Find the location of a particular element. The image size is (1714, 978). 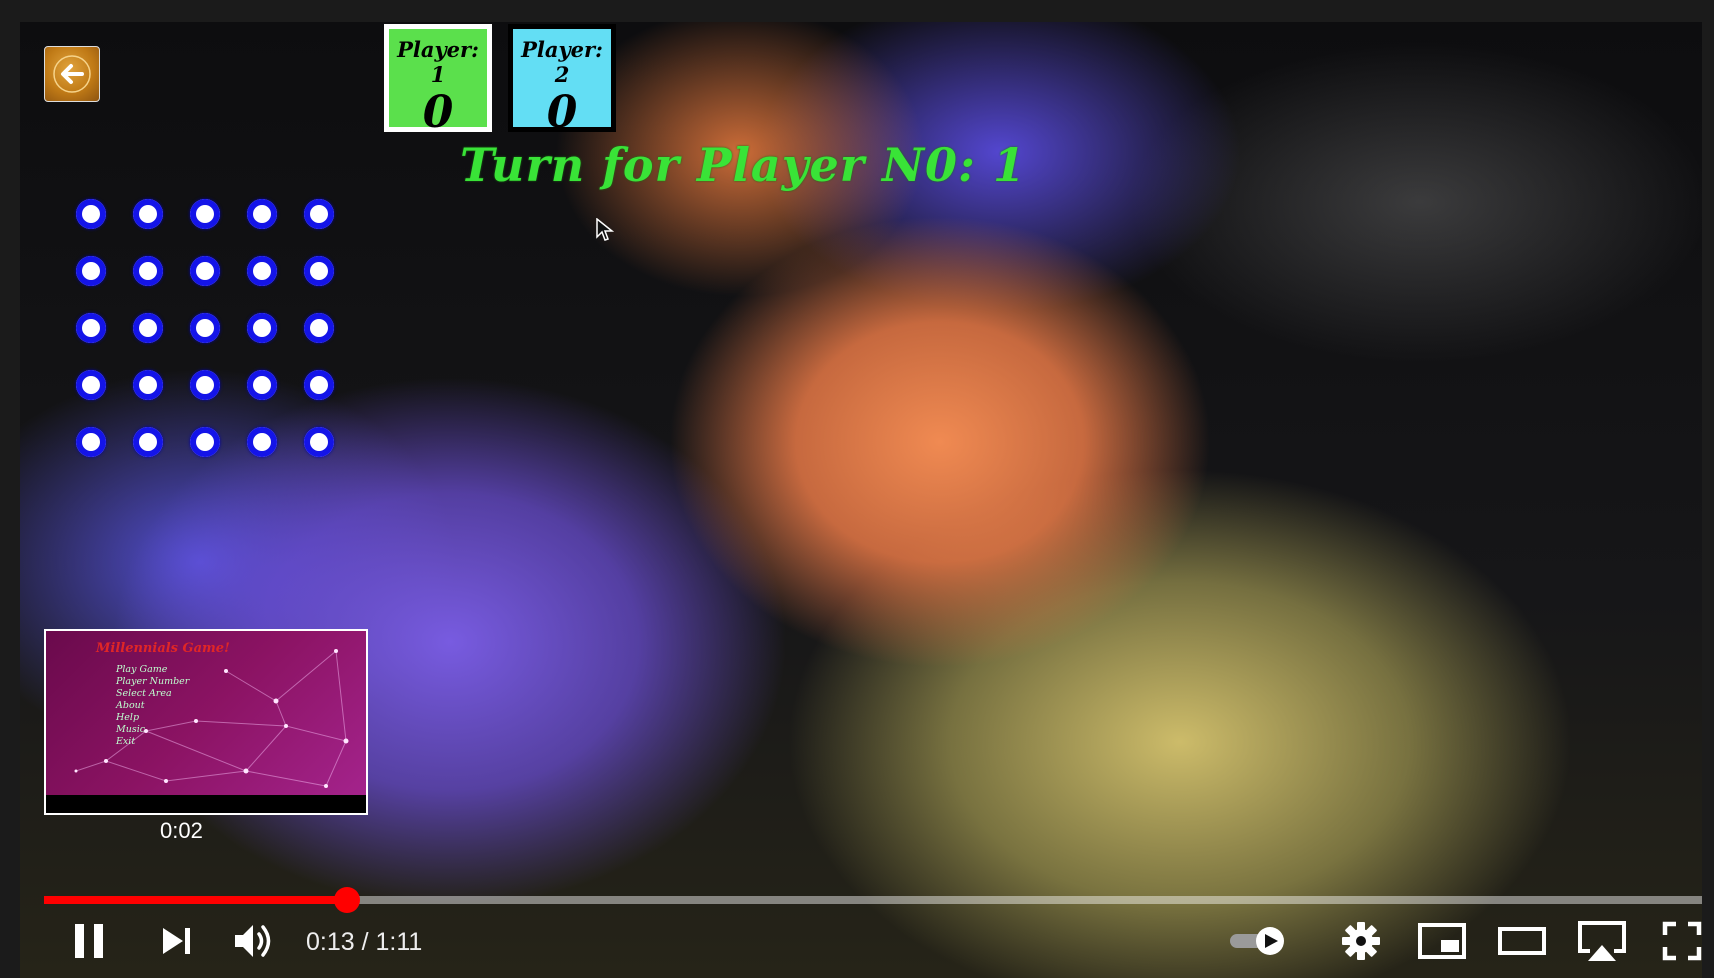

player1-score-card: Player: 1 0 is located at coordinates (438, 80).